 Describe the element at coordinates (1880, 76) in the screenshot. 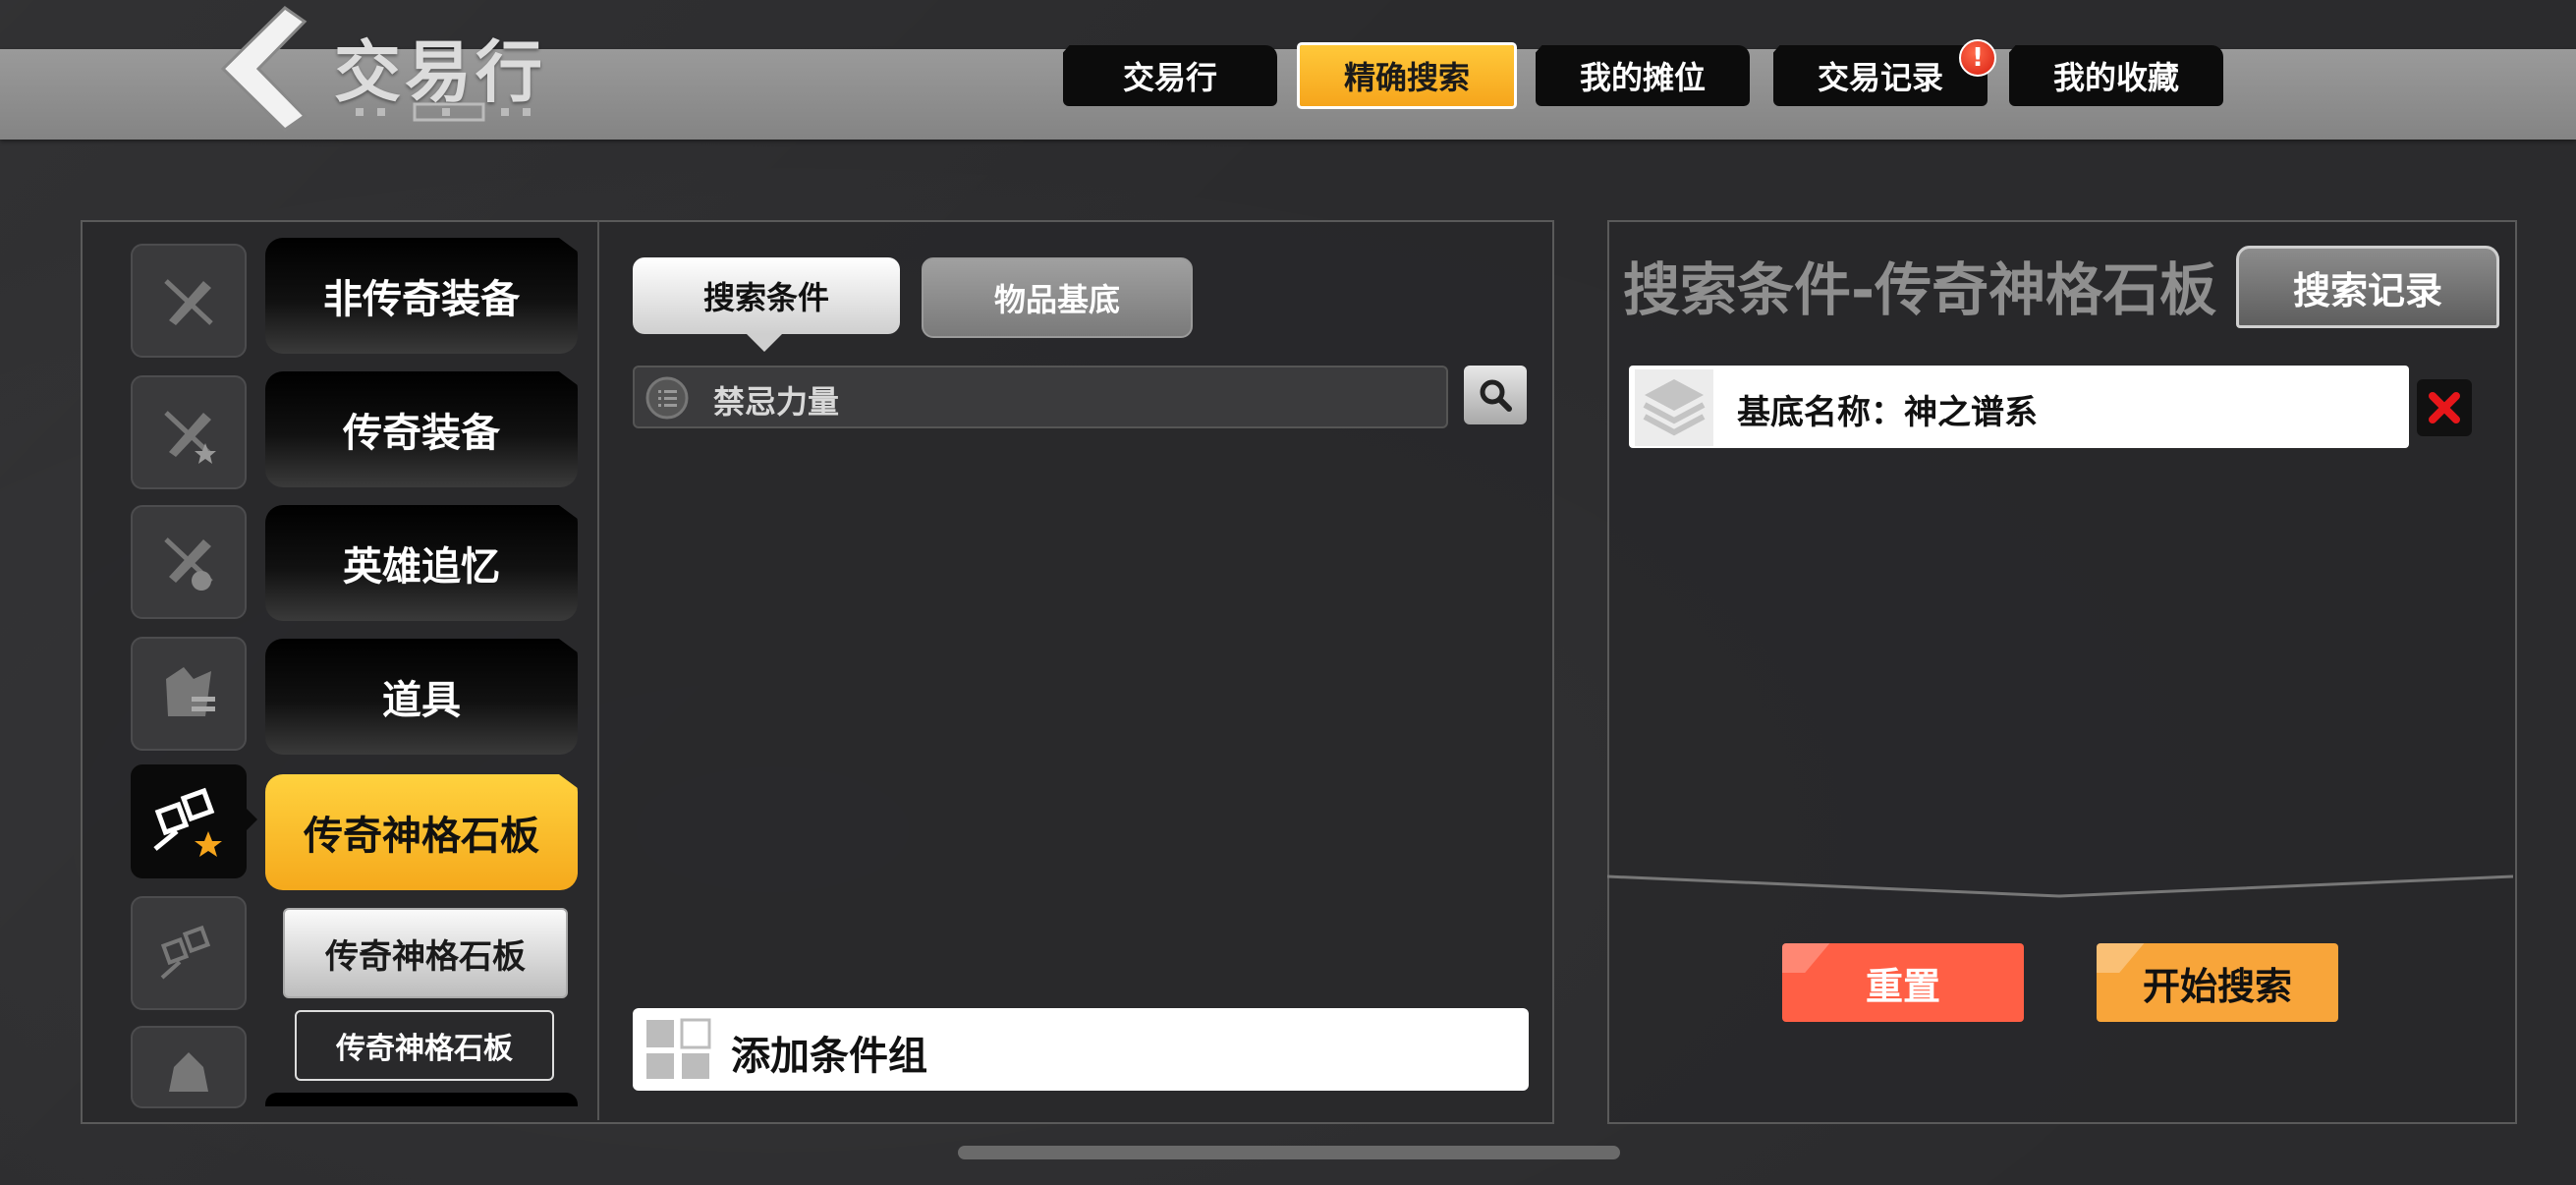

I see `tab-trade-records: 交易记录` at that location.